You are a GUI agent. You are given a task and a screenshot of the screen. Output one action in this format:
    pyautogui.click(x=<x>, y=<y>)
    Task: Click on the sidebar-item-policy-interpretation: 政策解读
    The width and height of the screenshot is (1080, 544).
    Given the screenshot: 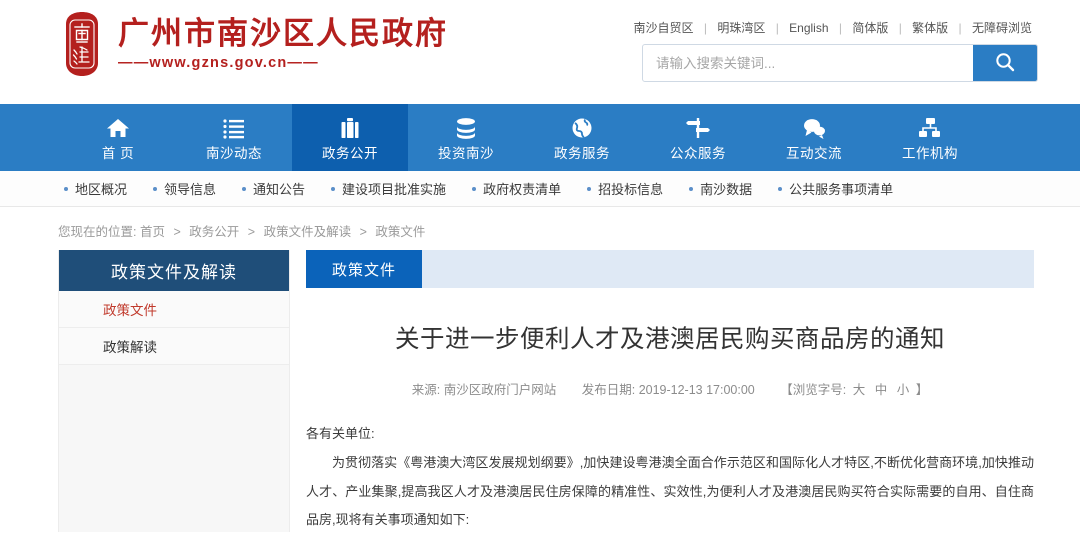 What is the action you would take?
    pyautogui.click(x=174, y=346)
    